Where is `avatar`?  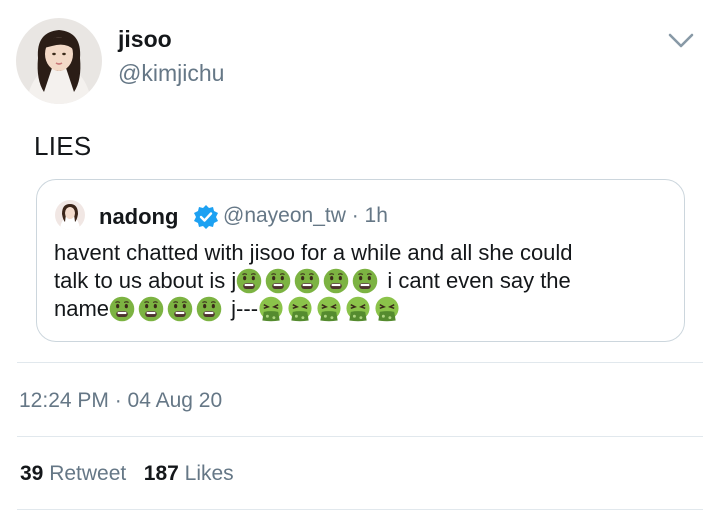
avatar is located at coordinates (59, 61).